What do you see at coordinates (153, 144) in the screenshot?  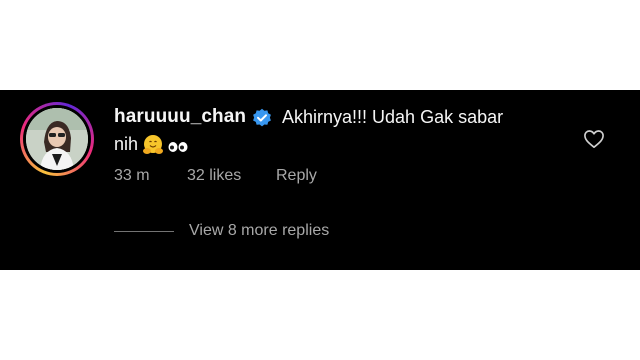 I see `hugging-face-emoji-icon` at bounding box center [153, 144].